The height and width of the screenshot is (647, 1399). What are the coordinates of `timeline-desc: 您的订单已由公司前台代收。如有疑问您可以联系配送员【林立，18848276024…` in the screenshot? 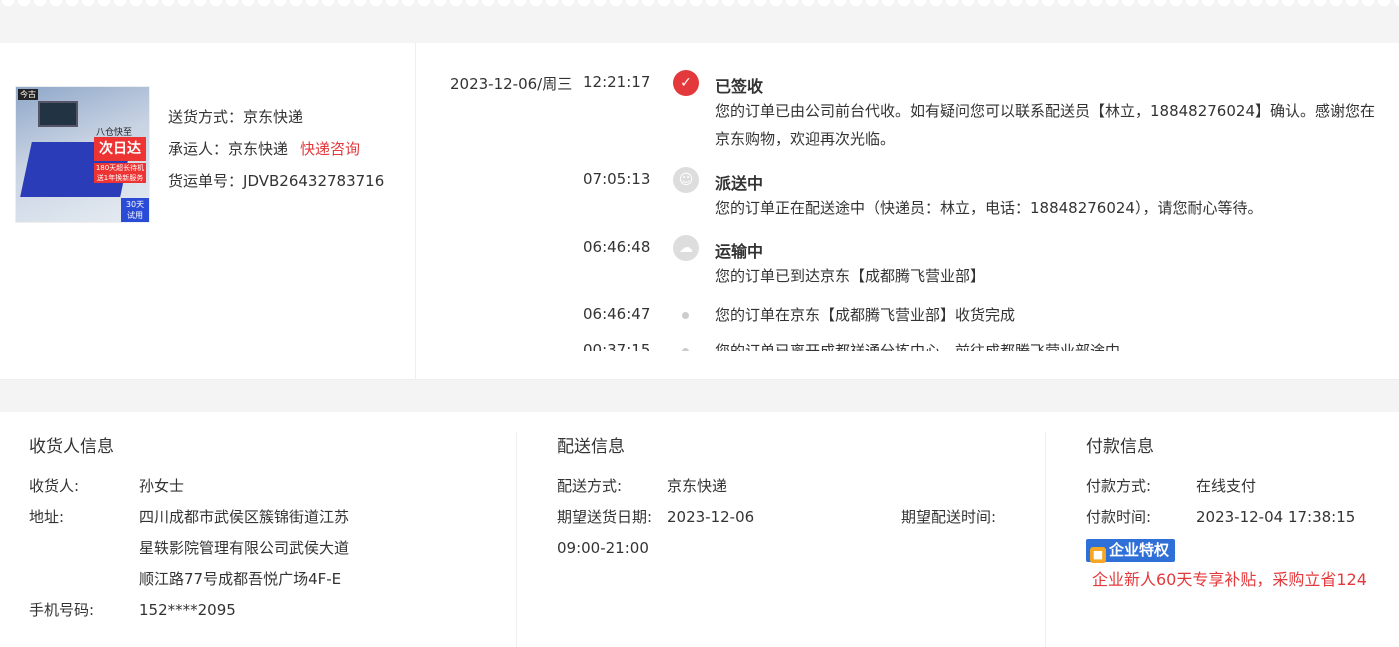 It's located at (1045, 125).